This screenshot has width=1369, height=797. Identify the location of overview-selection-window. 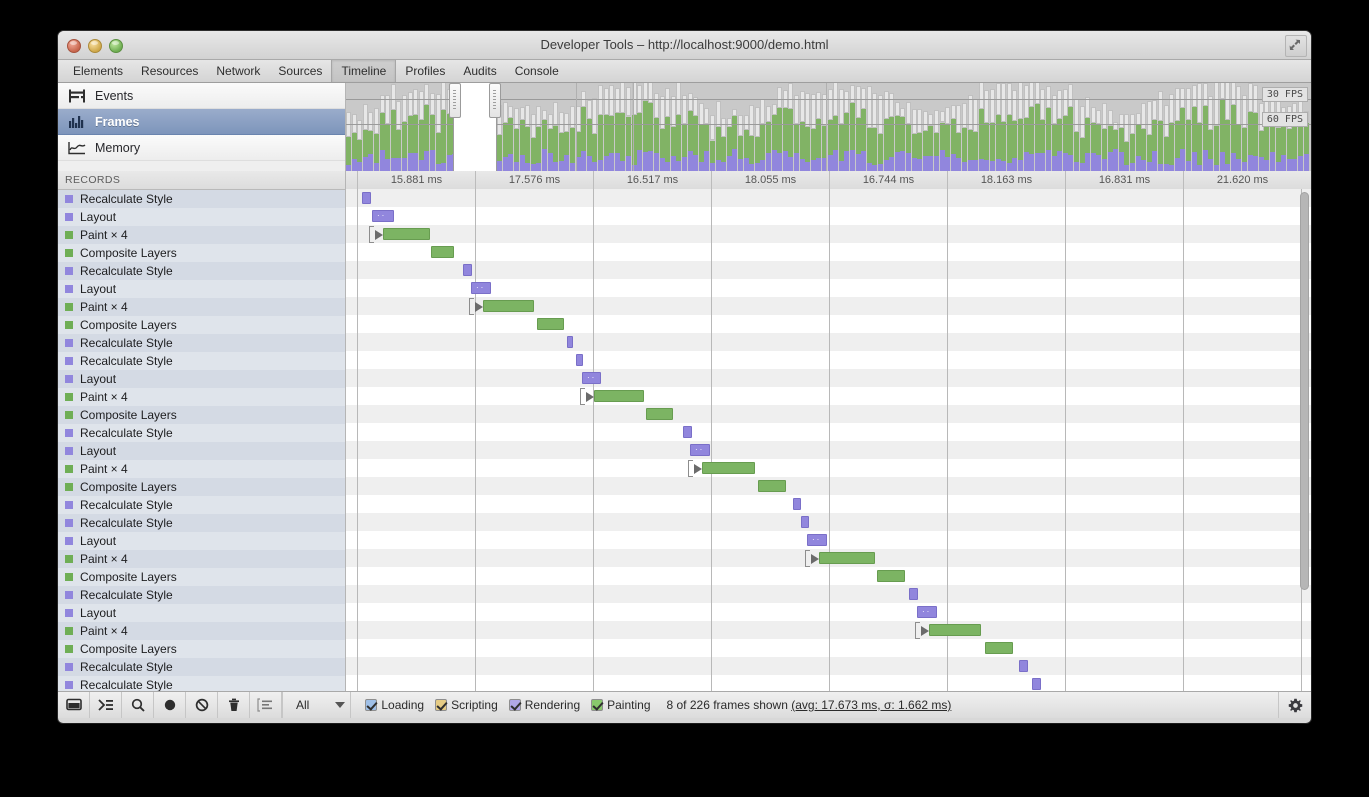
(475, 127).